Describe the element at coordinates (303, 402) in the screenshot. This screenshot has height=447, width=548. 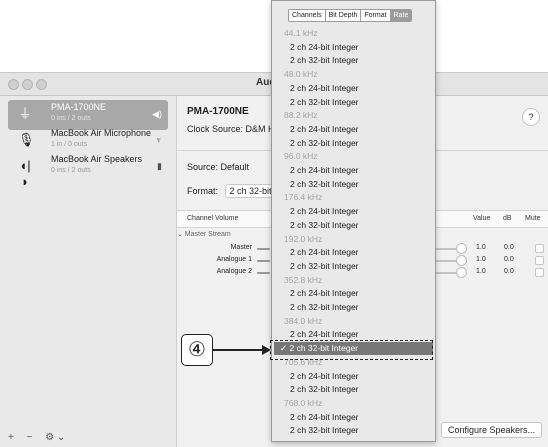
I see `rate-header: 768.0 kHz` at that location.